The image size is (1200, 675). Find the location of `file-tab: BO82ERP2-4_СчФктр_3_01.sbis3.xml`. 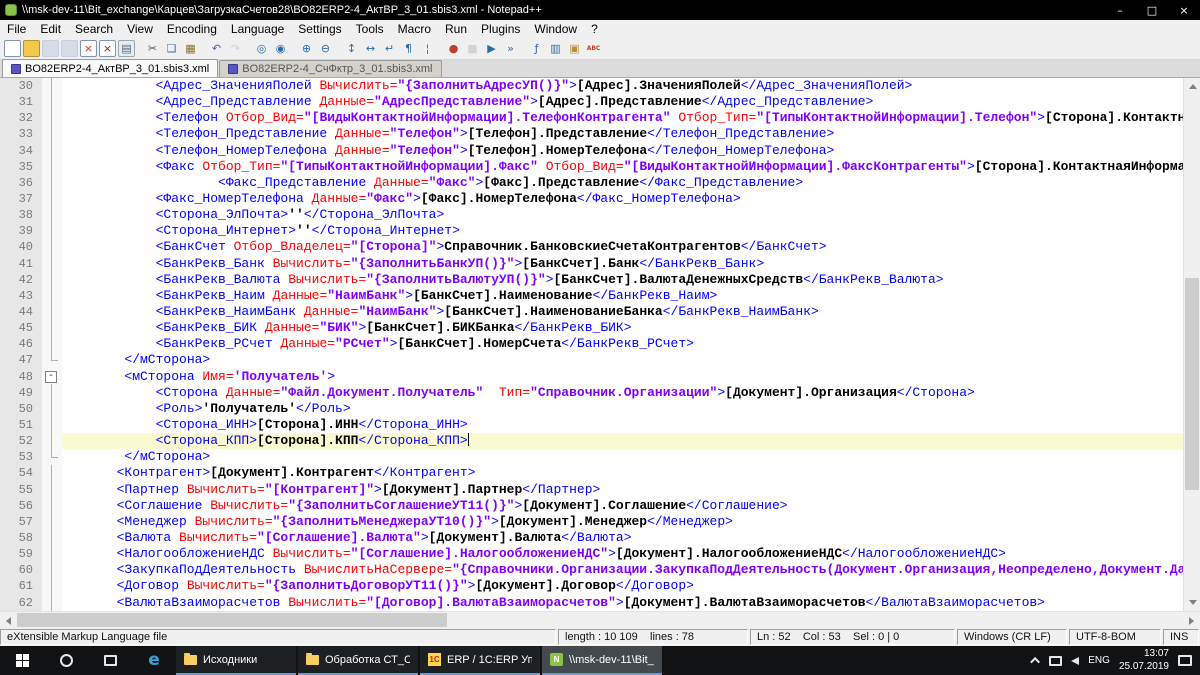

file-tab: BO82ERP2-4_СчФктр_3_01.sbis3.xml is located at coordinates (330, 68).